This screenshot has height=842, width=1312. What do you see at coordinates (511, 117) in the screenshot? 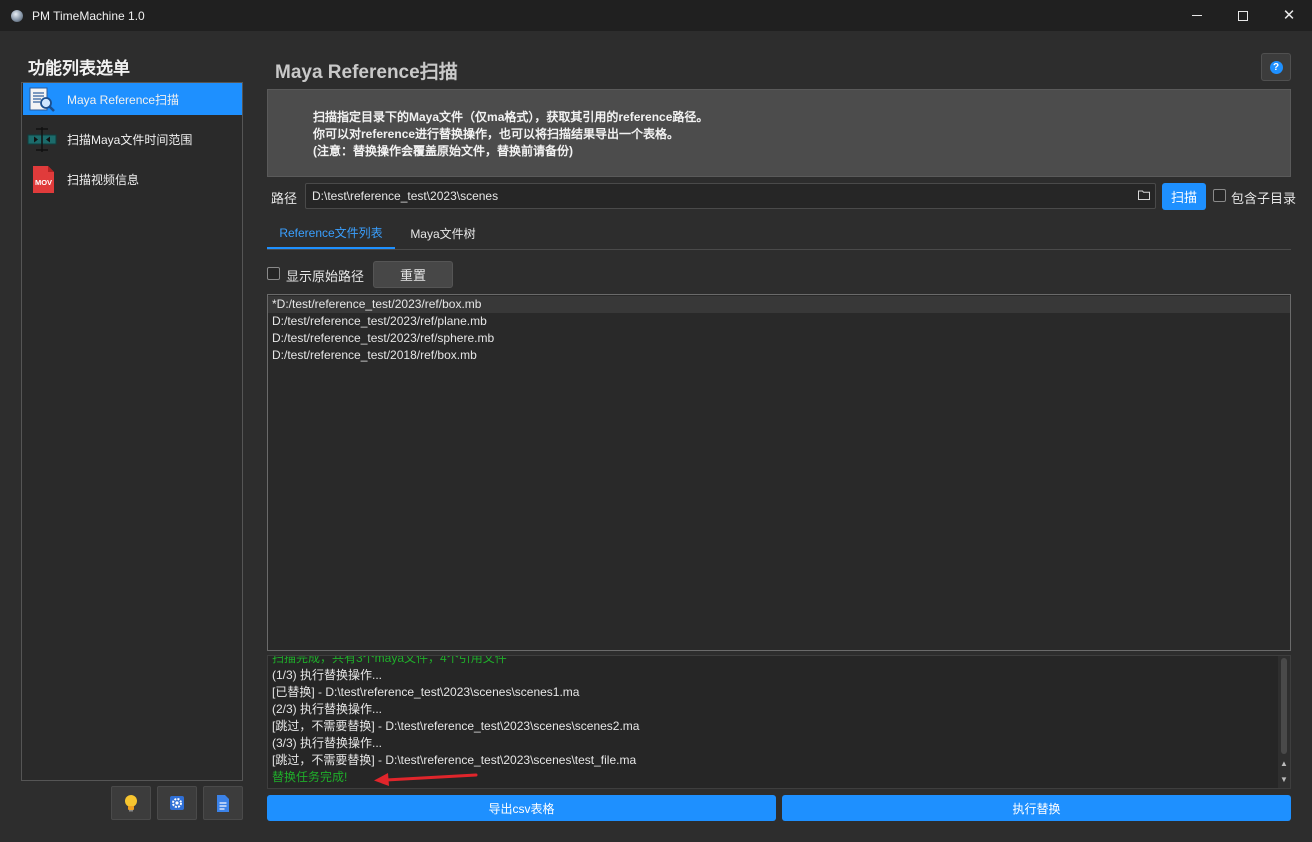
I see `description-line: 扫描指定目录下的Maya文件（仅ma格式），获取其引用的reference路径。` at bounding box center [511, 117].